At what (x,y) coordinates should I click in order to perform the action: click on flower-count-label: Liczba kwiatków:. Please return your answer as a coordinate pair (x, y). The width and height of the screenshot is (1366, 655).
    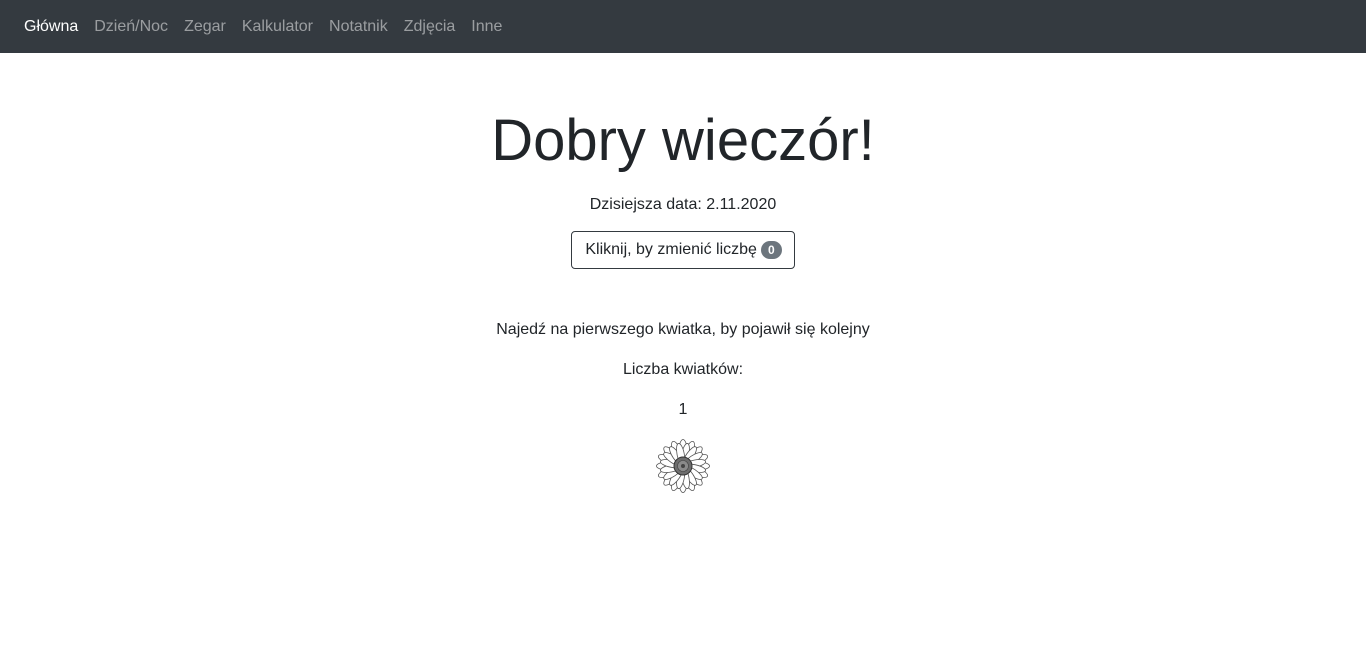
    Looking at the image, I should click on (683, 369).